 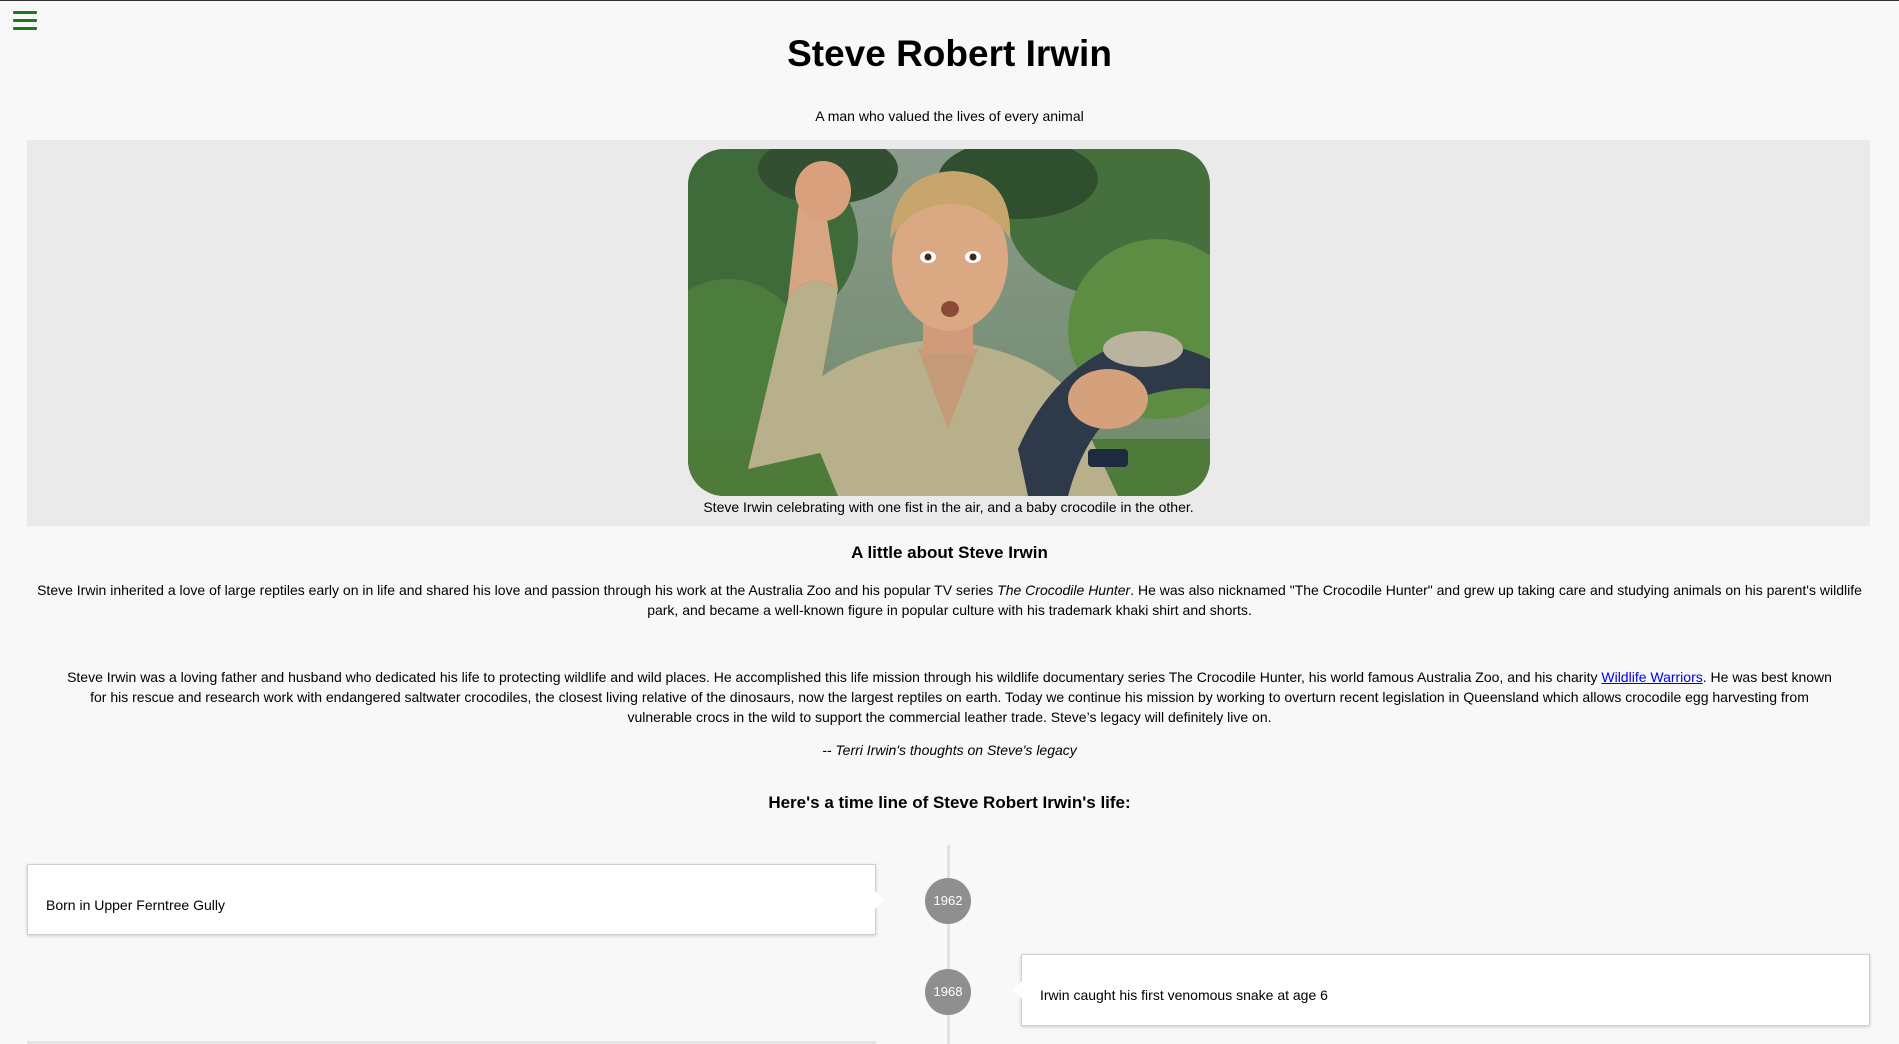 I want to click on wildlife-warriors-link: Wildlife Warriors, so click(x=1651, y=677).